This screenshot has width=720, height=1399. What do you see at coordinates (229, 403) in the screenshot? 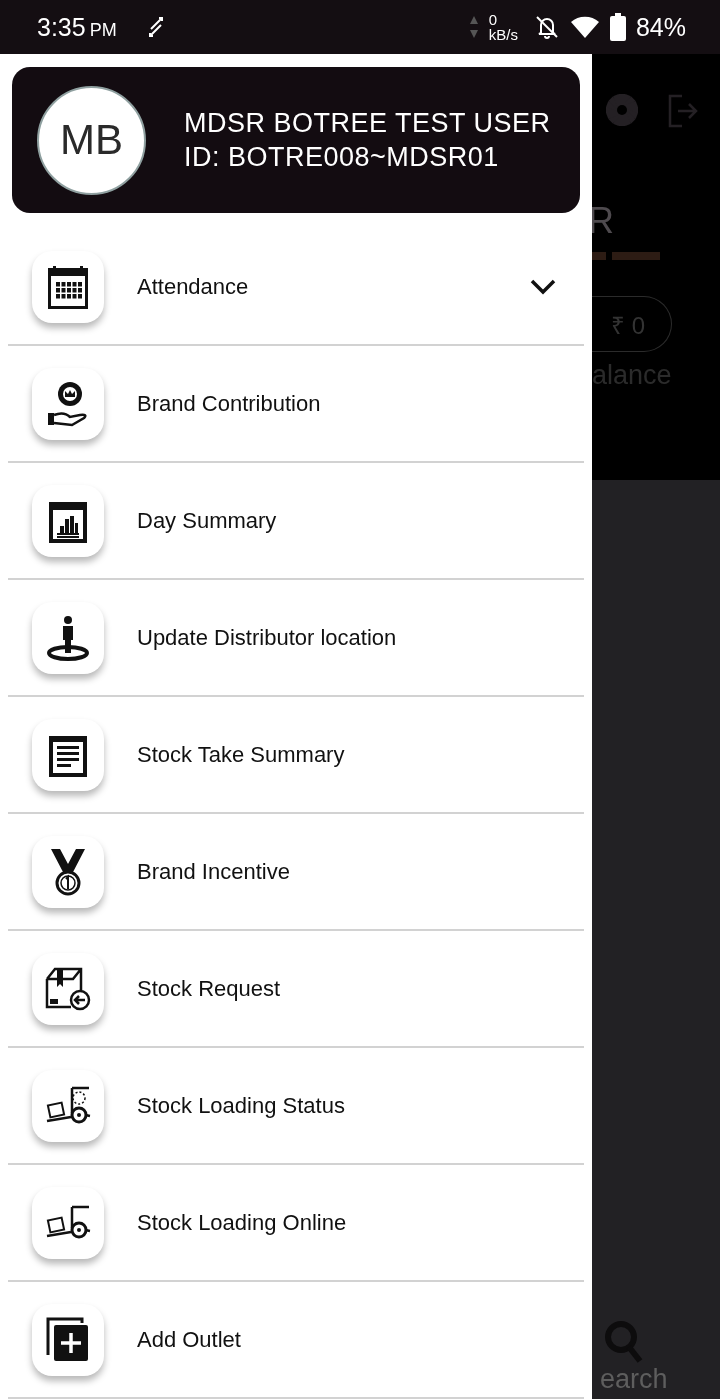
I see `menu-label: Brand Contribution` at bounding box center [229, 403].